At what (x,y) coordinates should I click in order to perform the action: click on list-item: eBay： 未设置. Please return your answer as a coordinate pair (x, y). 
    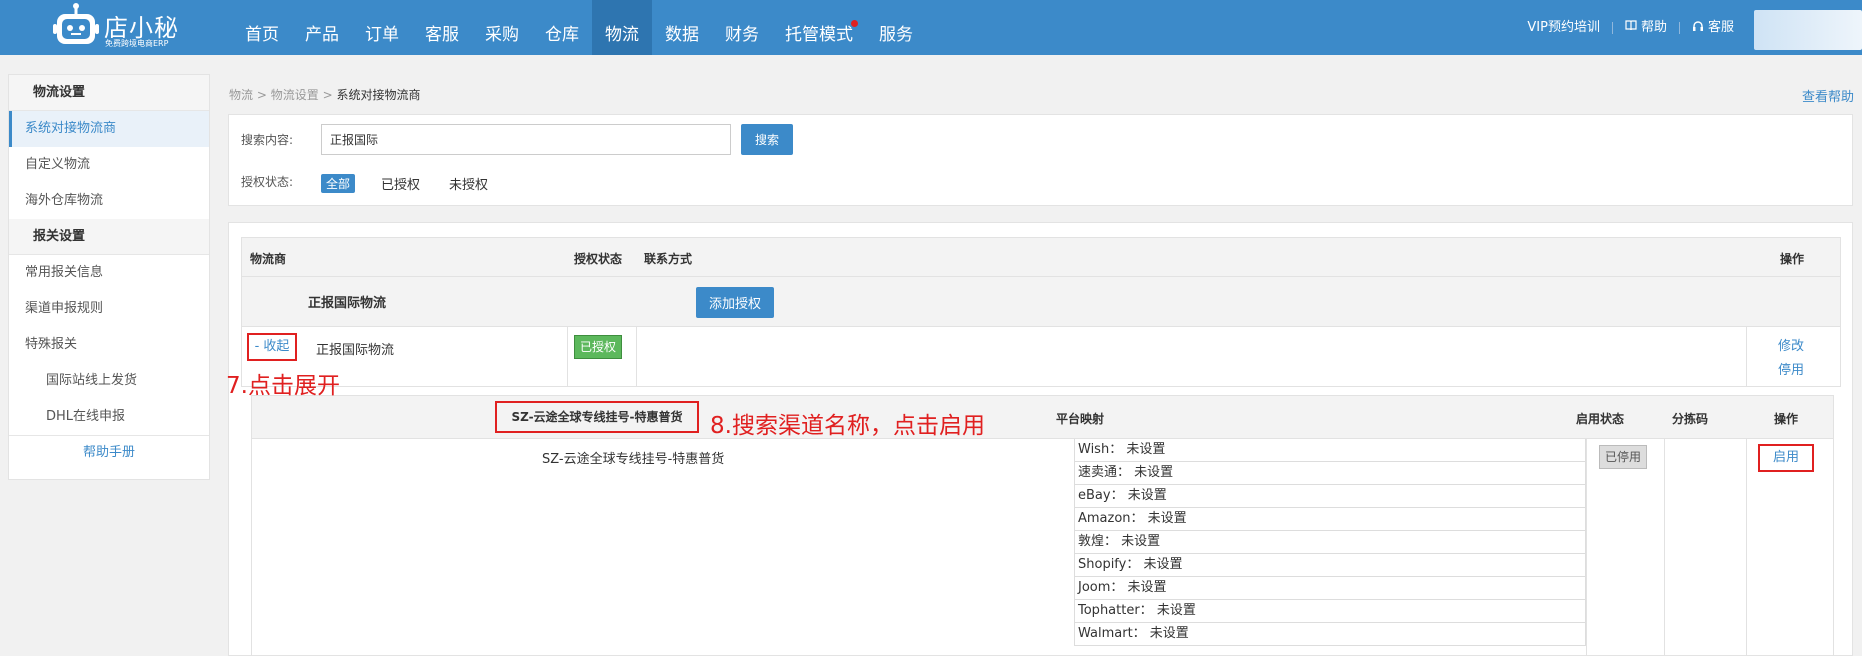
    Looking at the image, I should click on (1330, 496).